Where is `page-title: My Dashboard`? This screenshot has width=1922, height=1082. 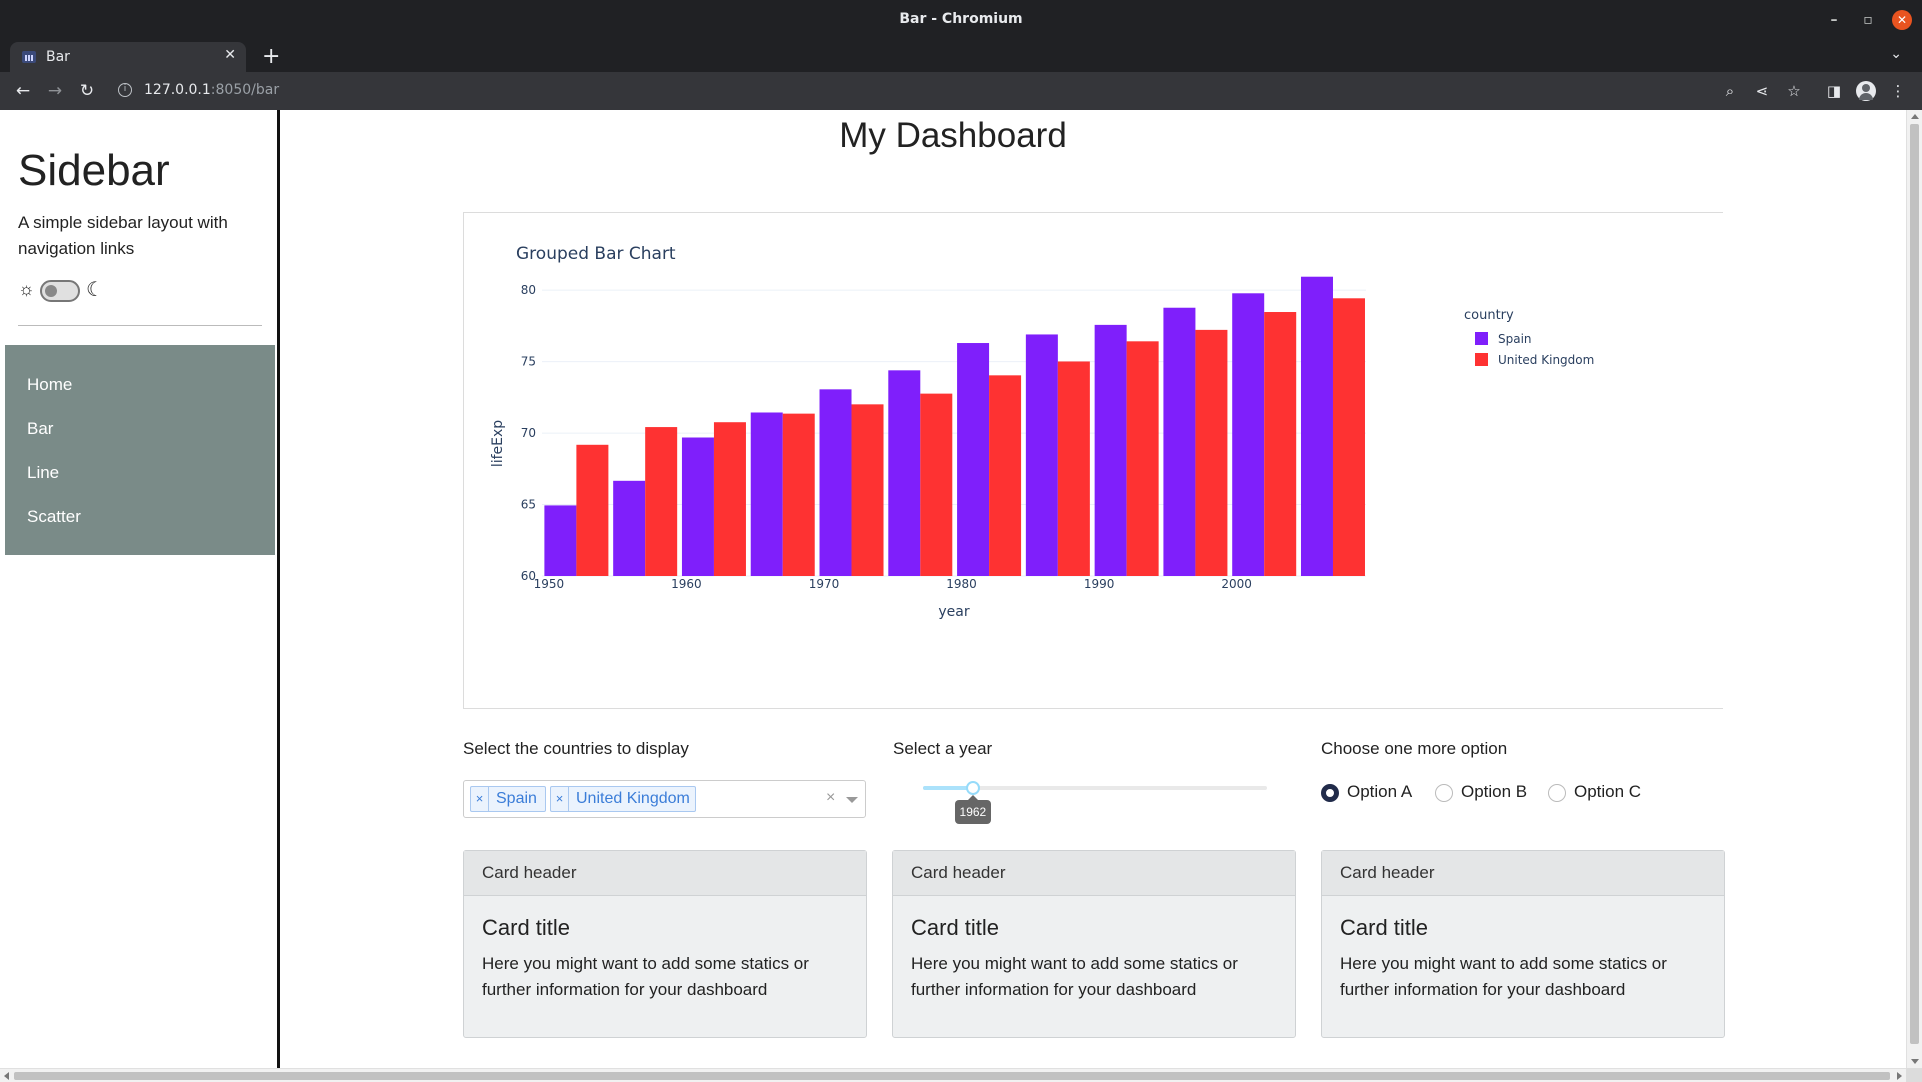 page-title: My Dashboard is located at coordinates (953, 135).